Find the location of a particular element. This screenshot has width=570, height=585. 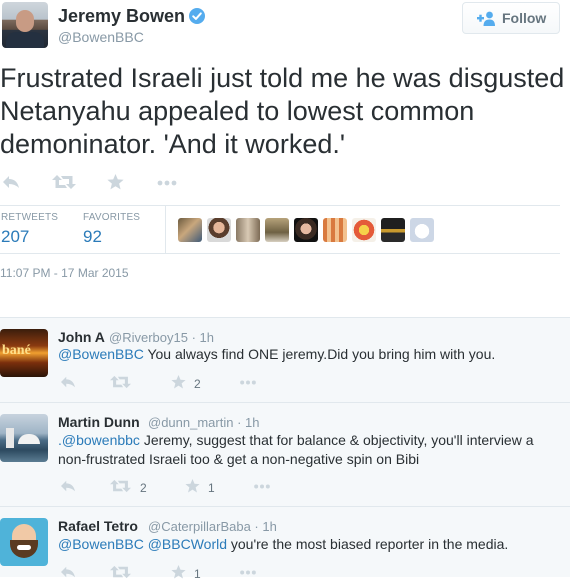

reply-retweet-count: 2 is located at coordinates (143, 488).